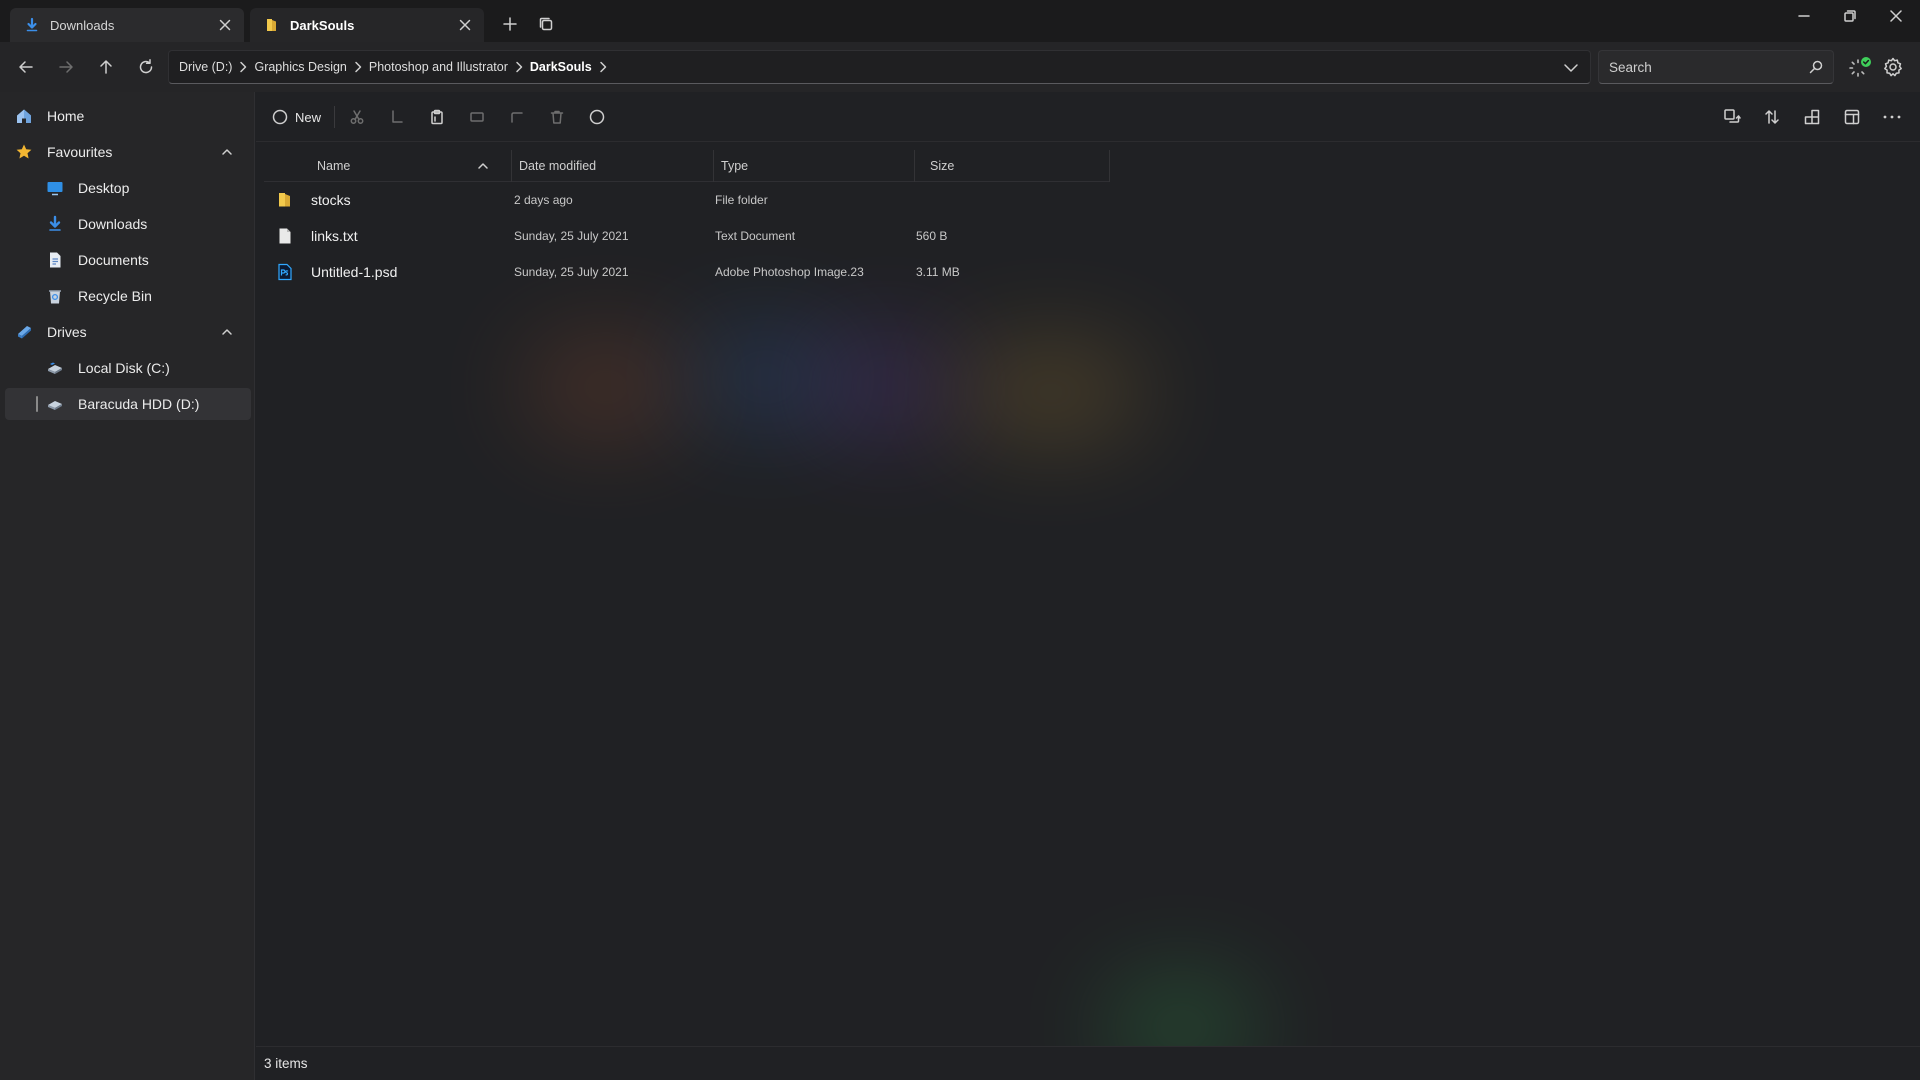 Image resolution: width=1920 pixels, height=1080 pixels. Describe the element at coordinates (128, 404) in the screenshot. I see `sidebar-item-baracuda-hdd-d: Baracuda HDD (D:)` at that location.